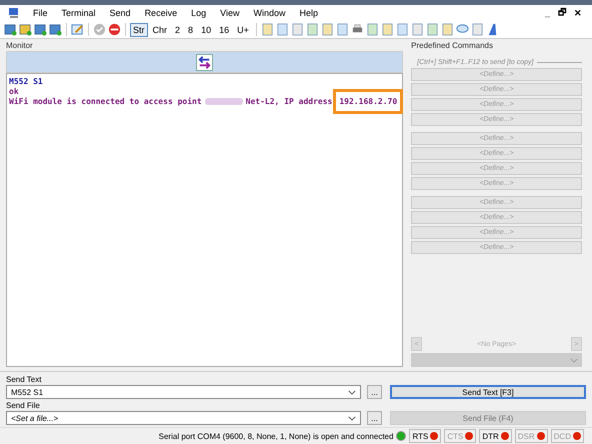 The image size is (592, 444). I want to click on menu-item: Log, so click(199, 13).